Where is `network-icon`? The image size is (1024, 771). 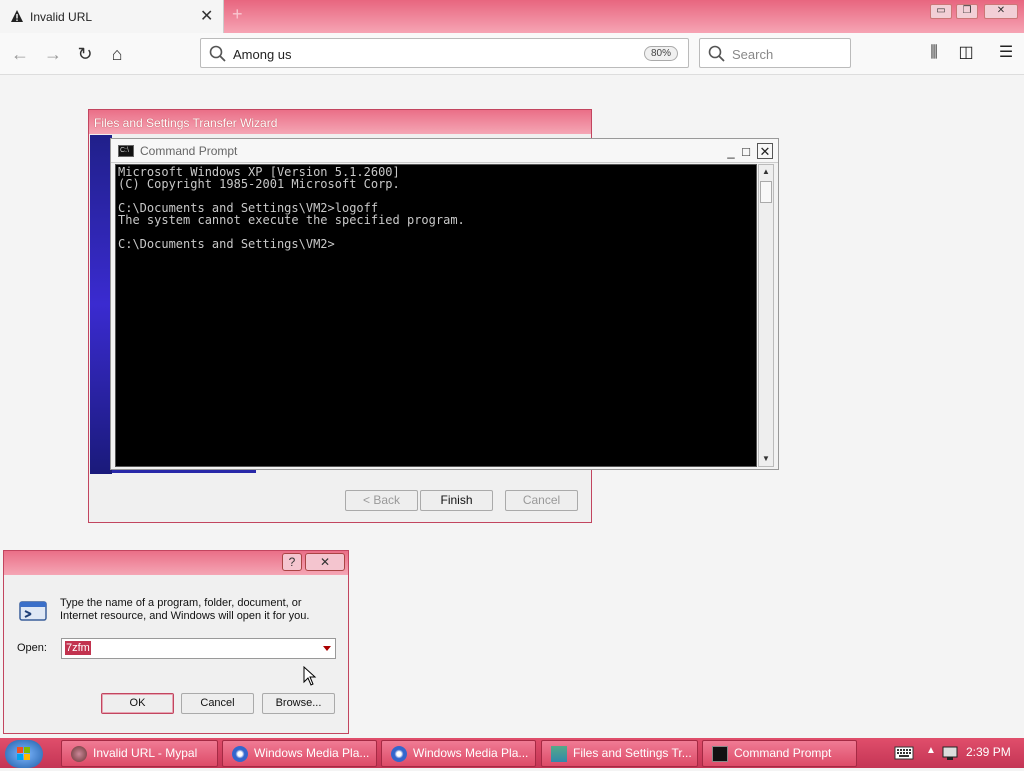
network-icon is located at coordinates (950, 753).